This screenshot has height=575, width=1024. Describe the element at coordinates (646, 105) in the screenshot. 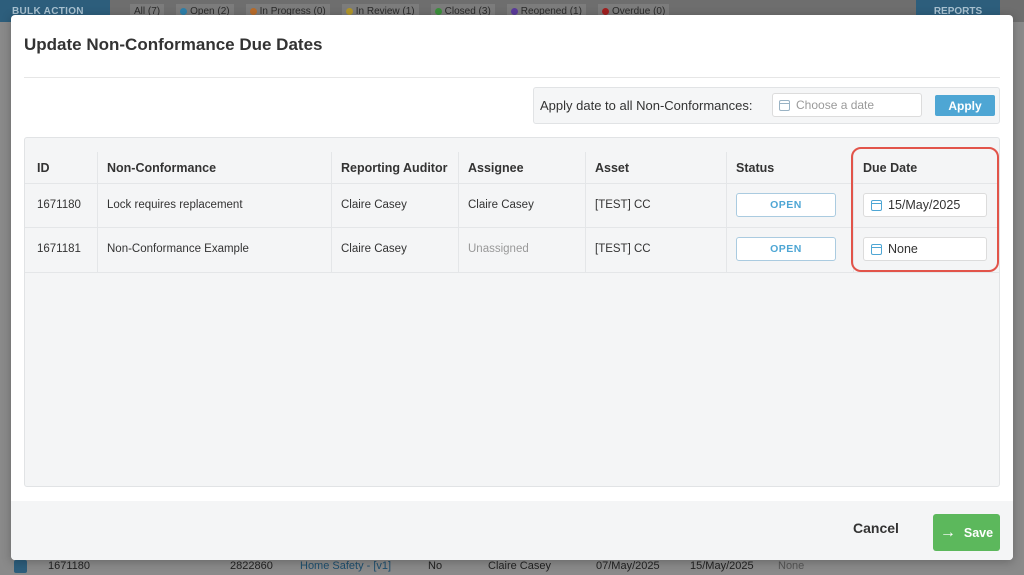

I see `apply-all-label: Apply date to all Non-Conformances:` at that location.